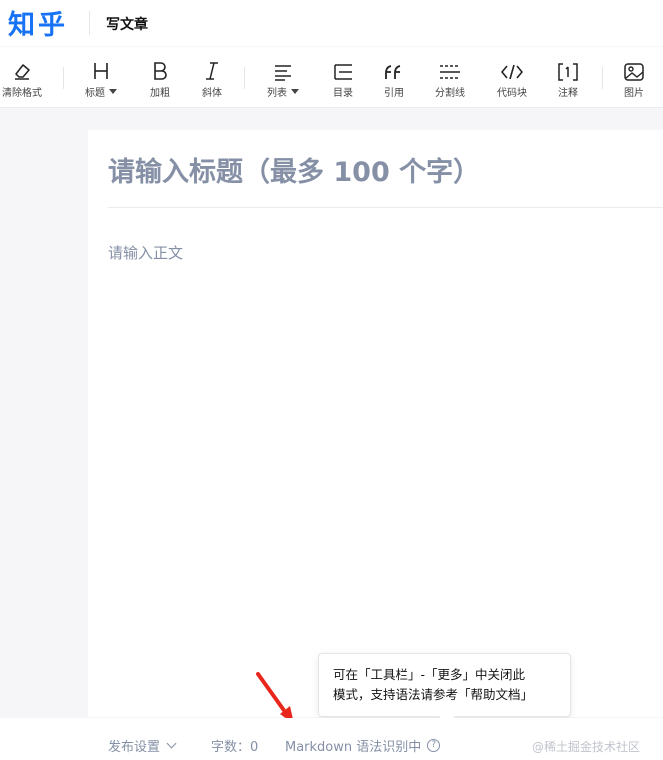 This screenshot has height=760, width=663. I want to click on quote-button: 引用, so click(394, 77).